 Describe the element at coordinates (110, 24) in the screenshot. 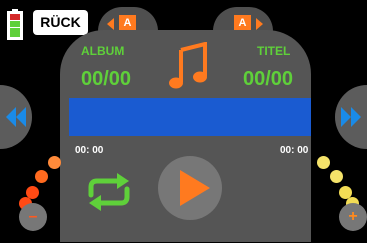

I see `arrow-left-icon` at that location.